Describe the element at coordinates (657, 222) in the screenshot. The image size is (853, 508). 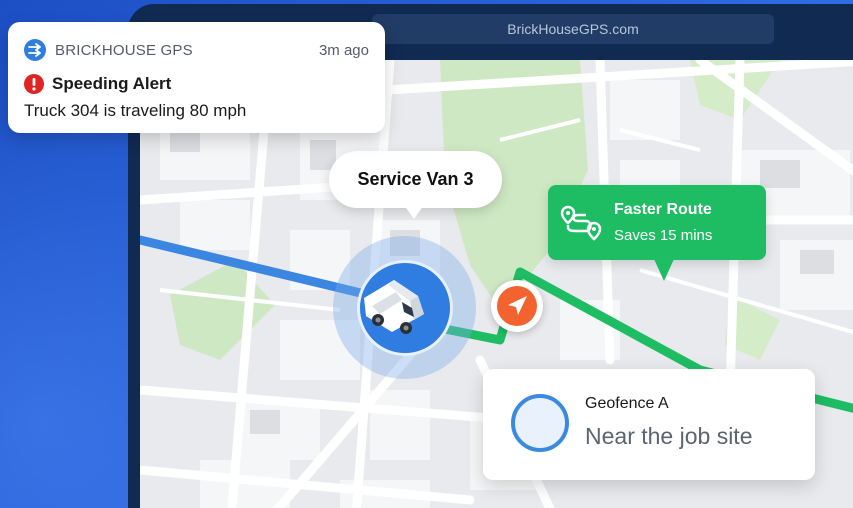
I see `faster-route-card: Faster Route Saves 15 mins` at that location.